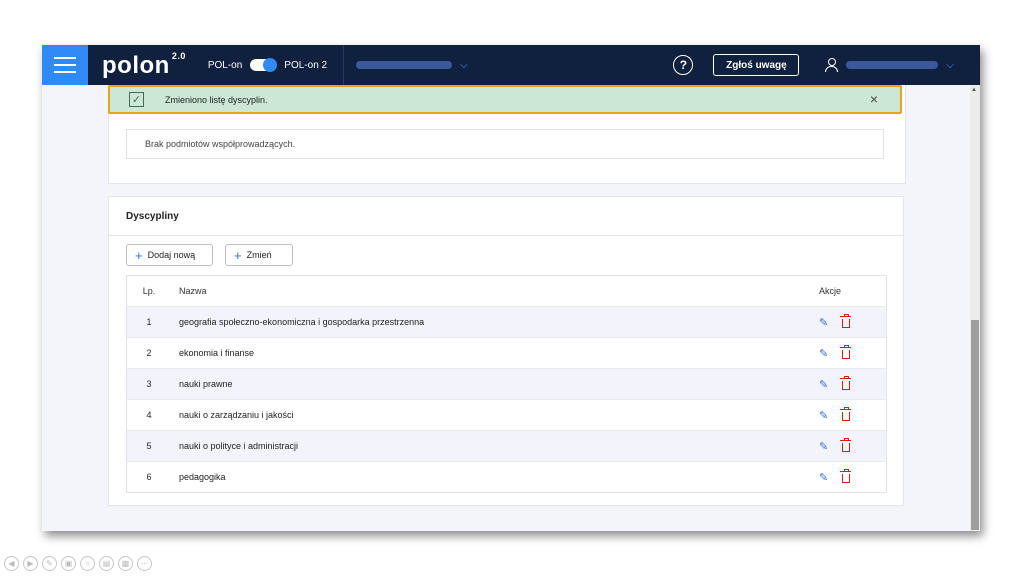  Describe the element at coordinates (404, 65) in the screenshot. I see `institution-name-redacted` at that location.